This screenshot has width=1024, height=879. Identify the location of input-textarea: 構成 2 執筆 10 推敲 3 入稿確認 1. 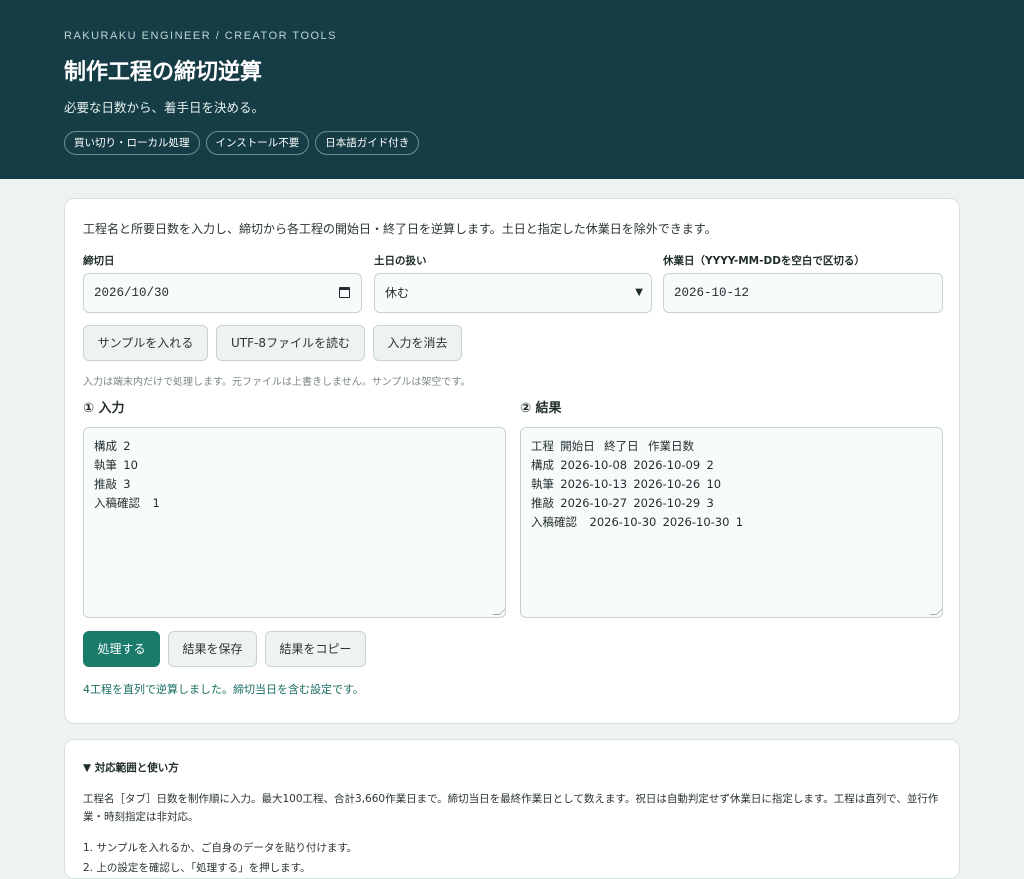
(294, 522).